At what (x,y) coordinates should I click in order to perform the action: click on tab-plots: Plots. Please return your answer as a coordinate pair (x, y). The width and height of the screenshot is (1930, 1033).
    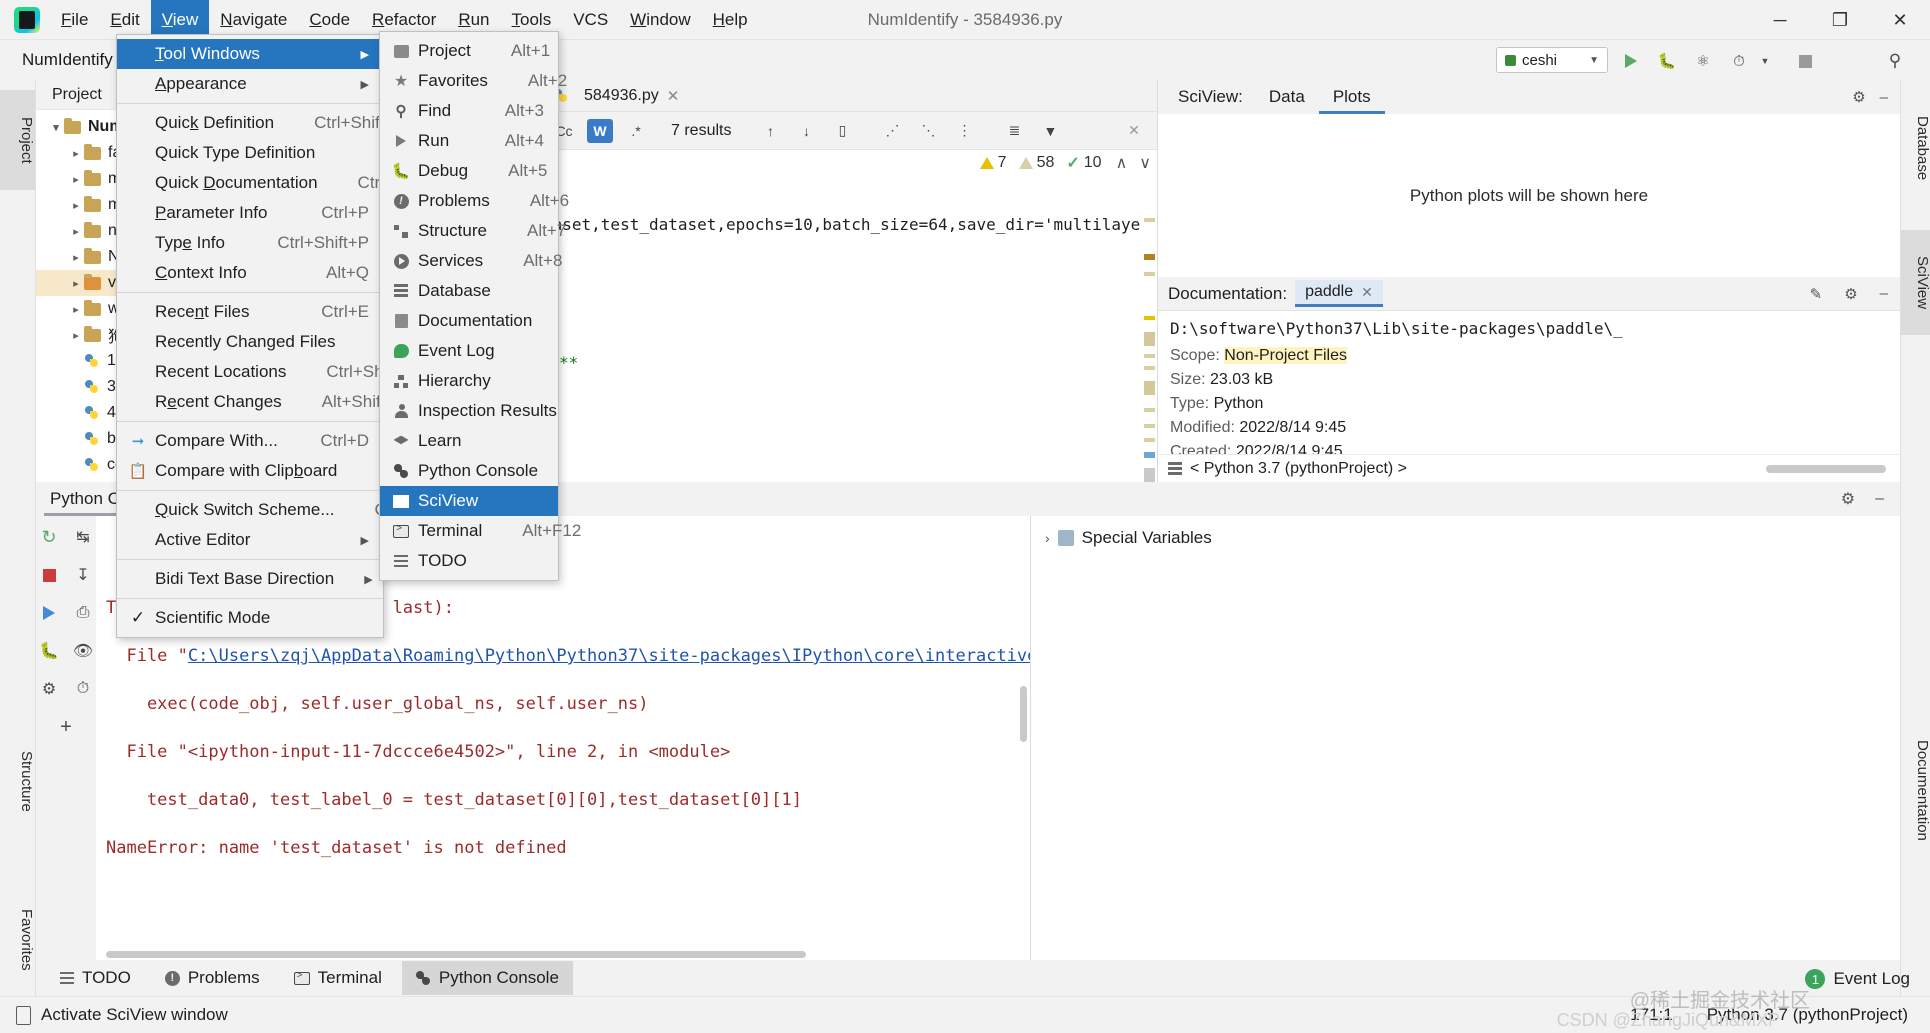
    Looking at the image, I should click on (1351, 97).